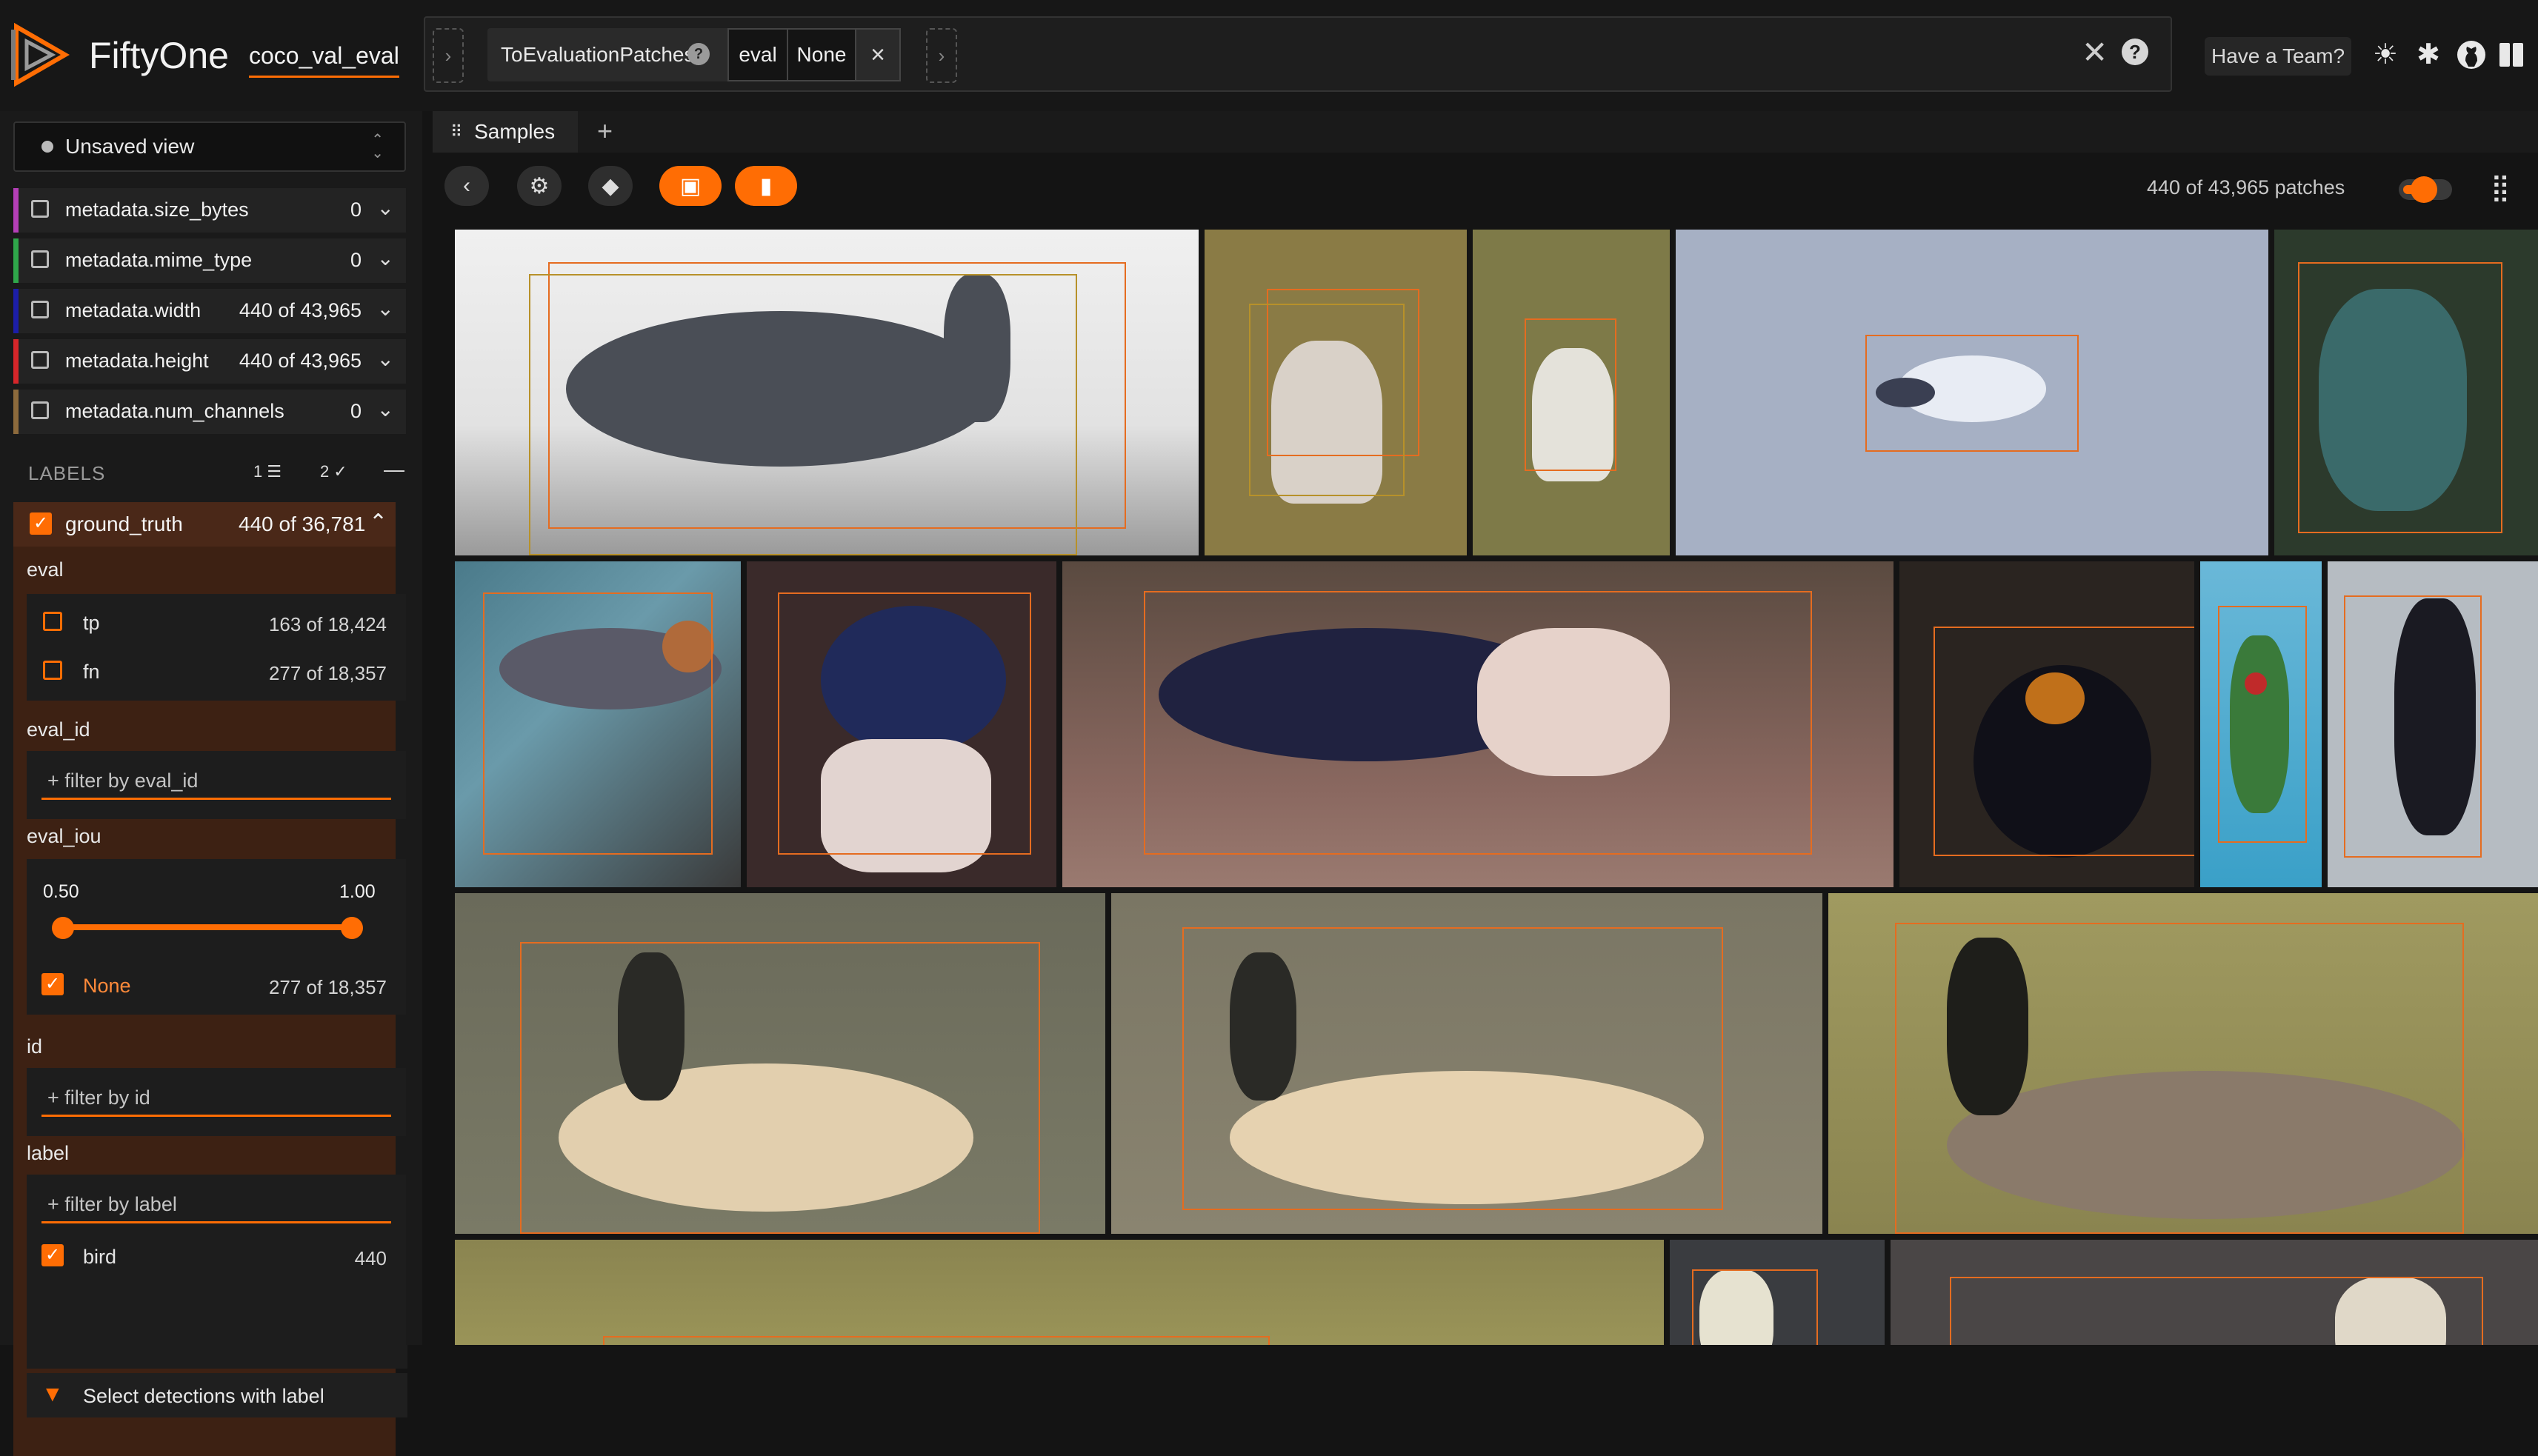 The height and width of the screenshot is (1456, 2538). I want to click on grid-layout-icon: ⣿, so click(2500, 187).